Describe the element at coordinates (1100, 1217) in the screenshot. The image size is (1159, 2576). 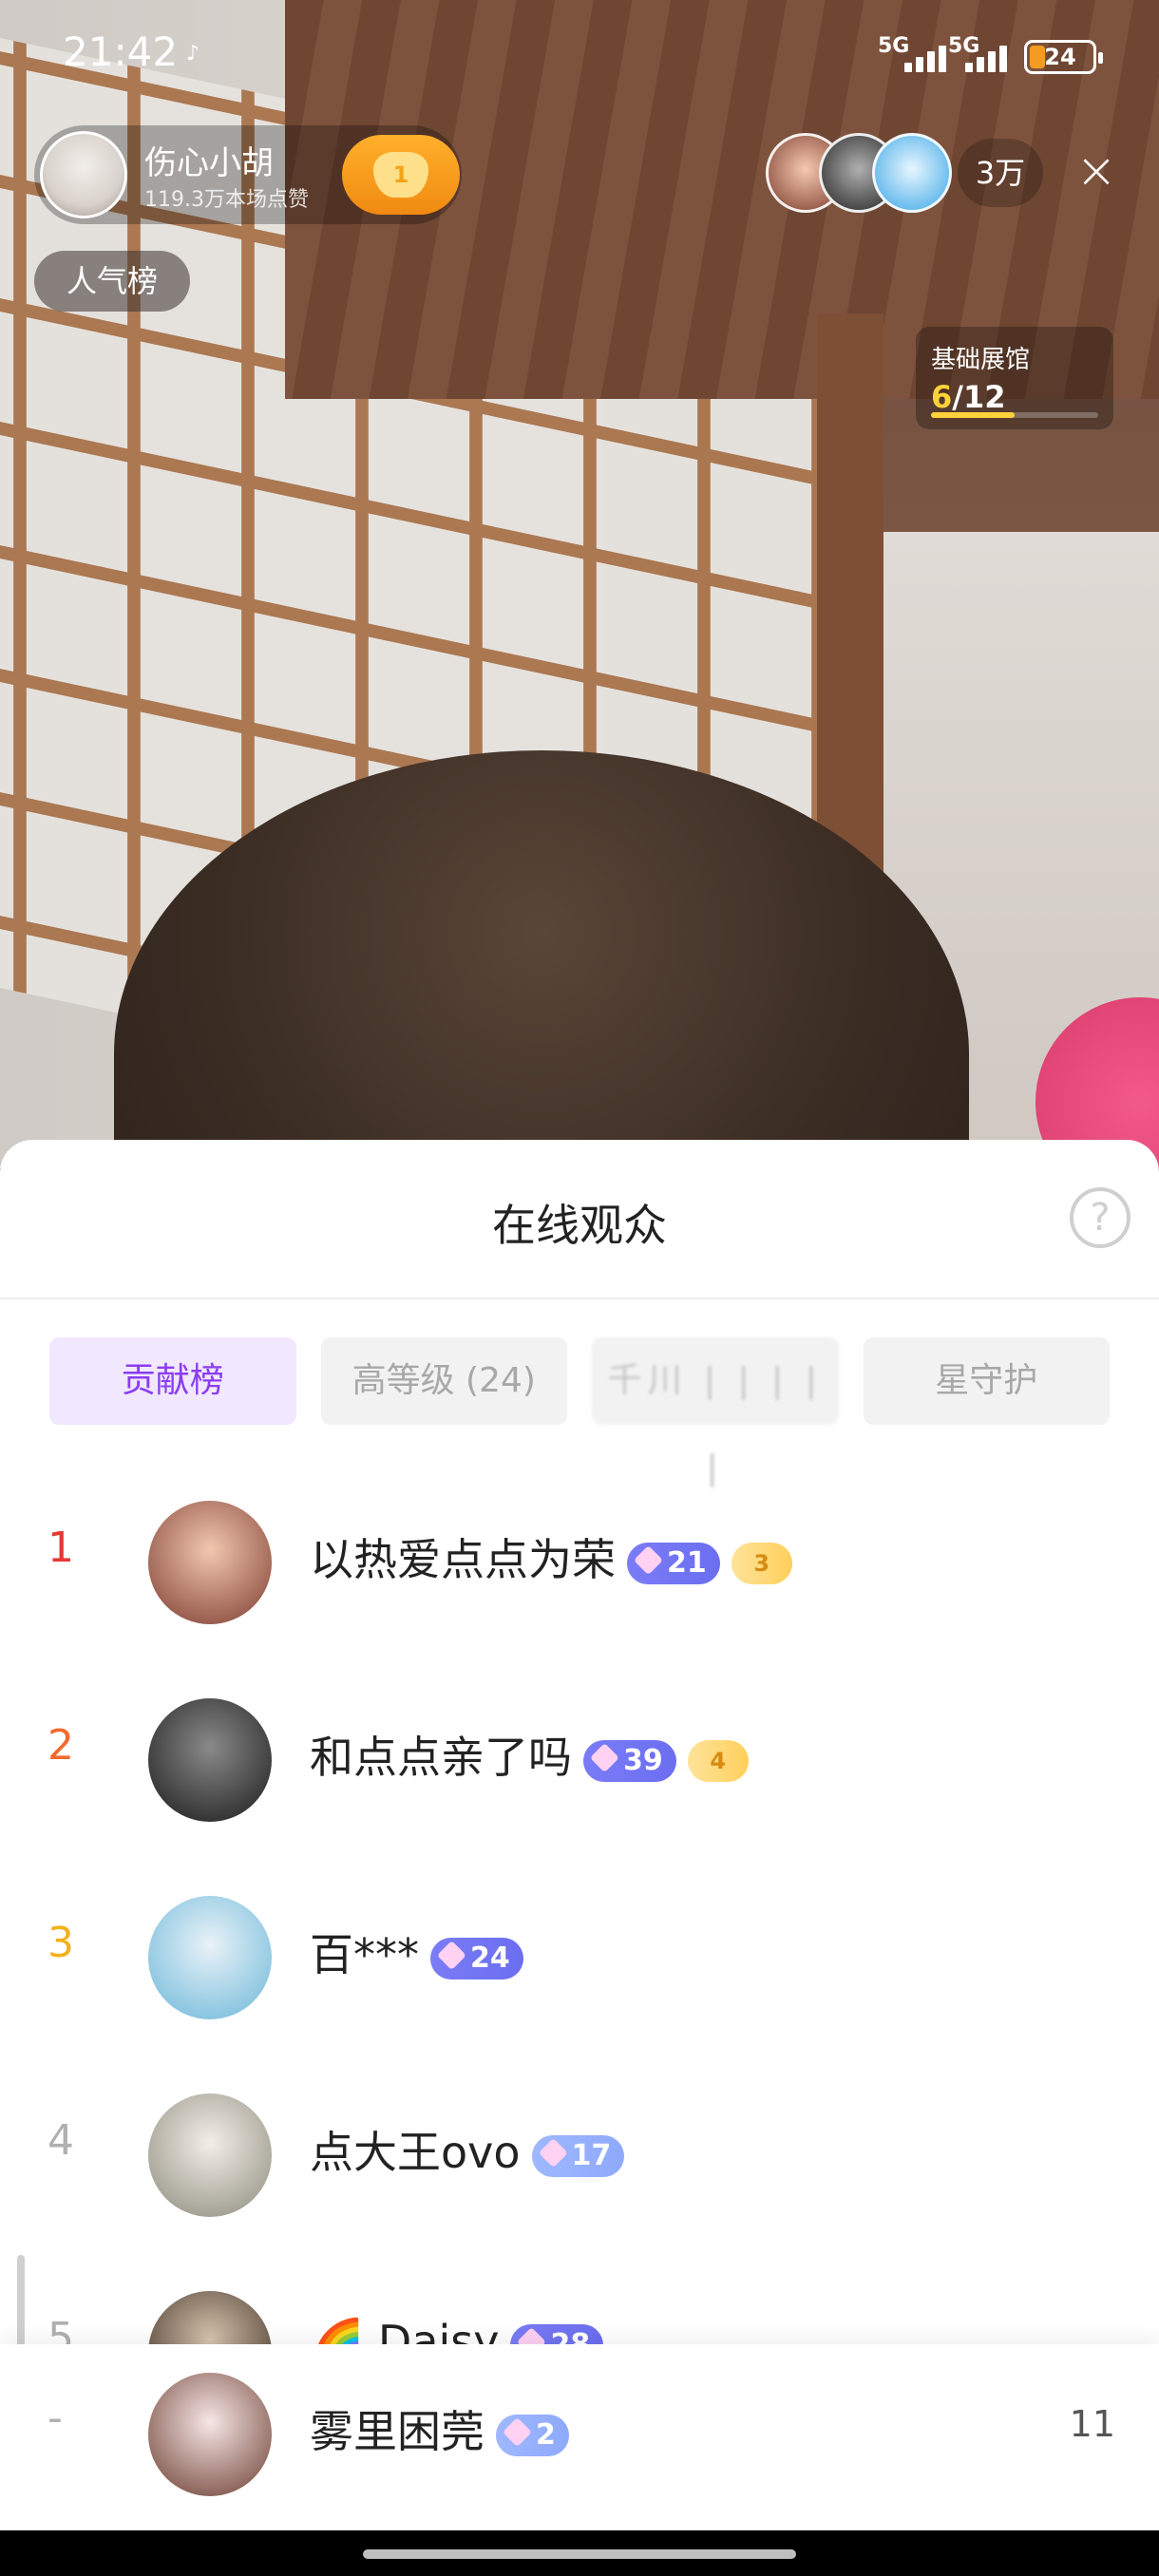
I see `help-icon: ?` at that location.